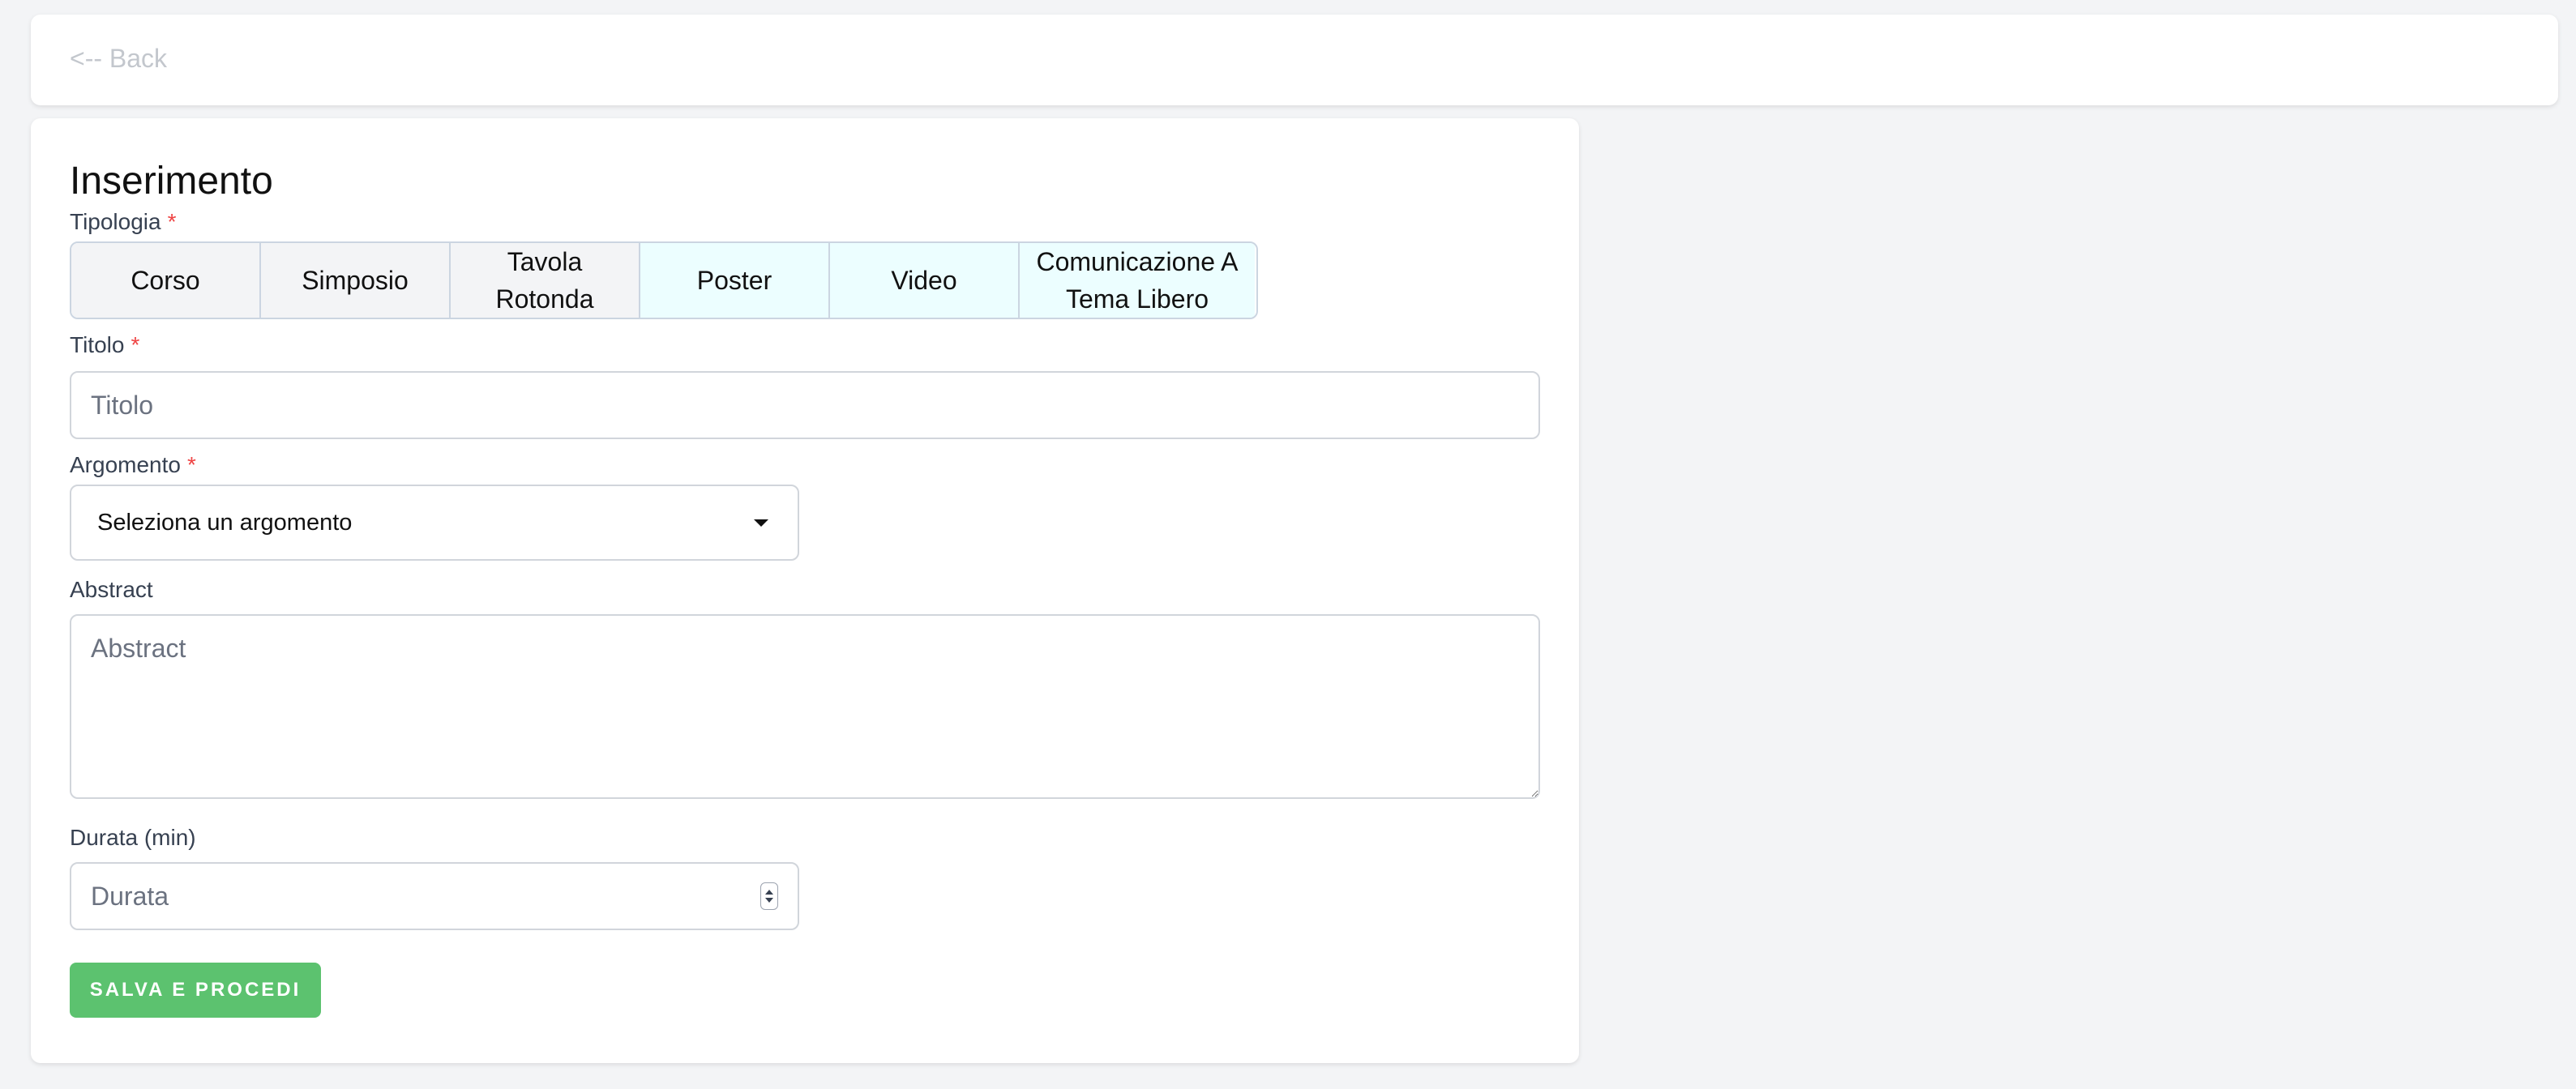  Describe the element at coordinates (425, 896) in the screenshot. I see `durata-input` at that location.